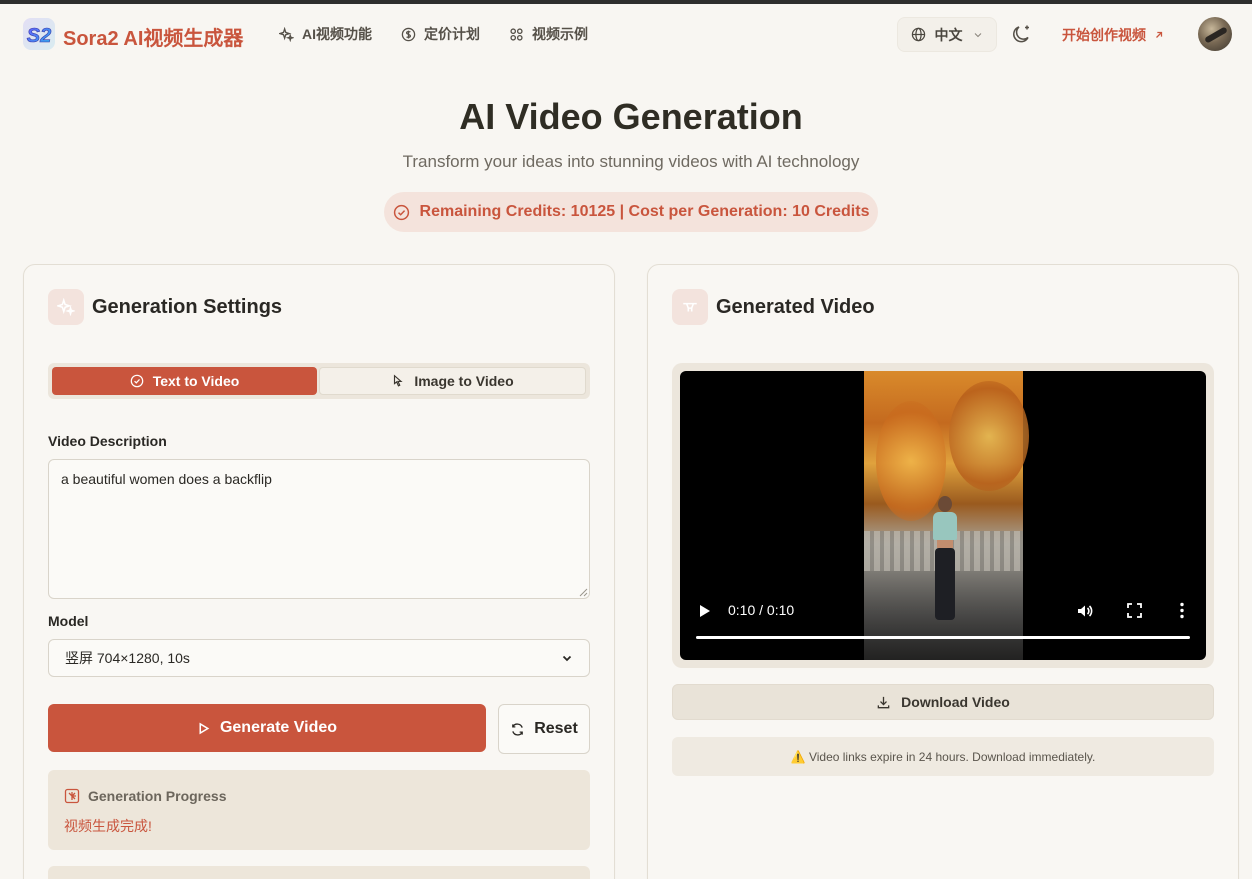 This screenshot has width=1252, height=879. Describe the element at coordinates (72, 796) in the screenshot. I see `spinner-icon` at that location.